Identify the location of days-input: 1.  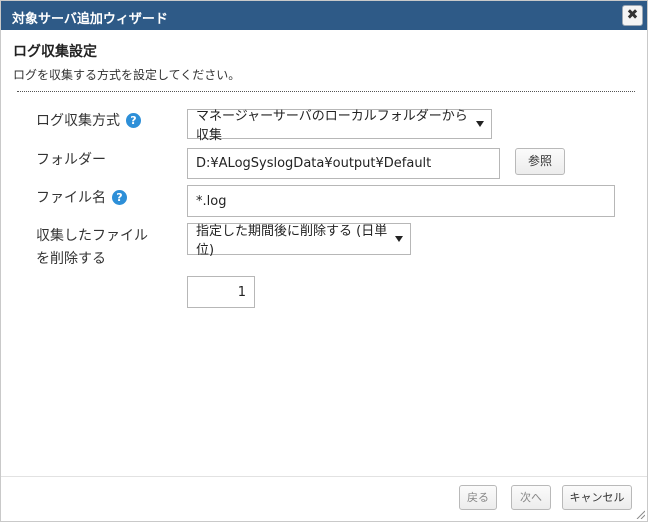
(221, 292).